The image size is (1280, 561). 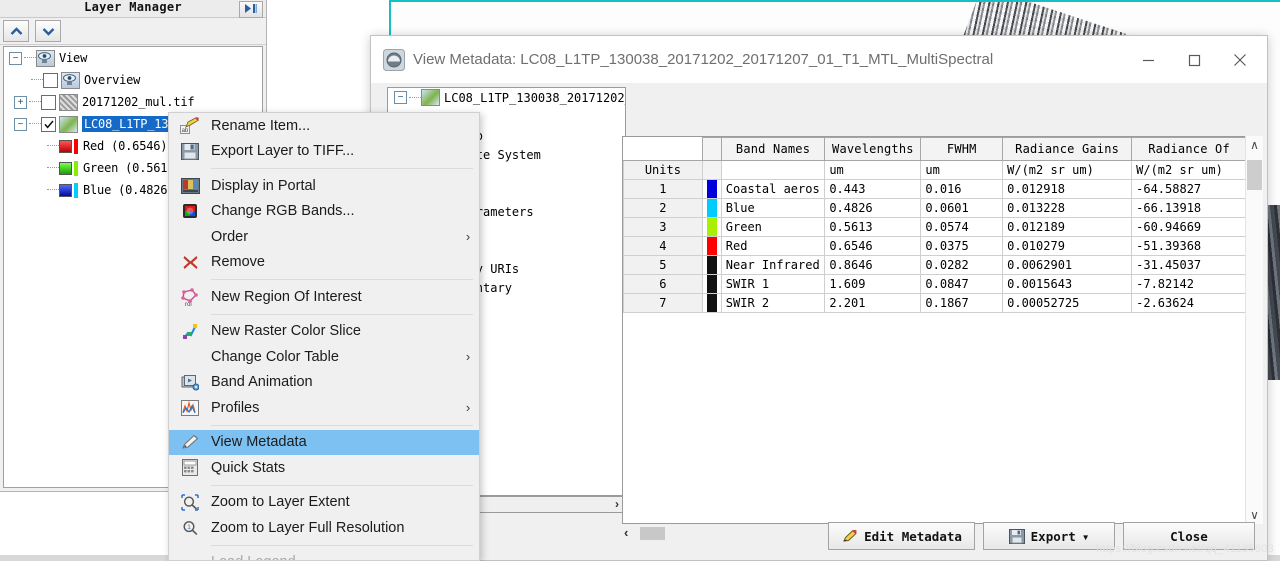 What do you see at coordinates (962, 265) in the screenshot?
I see `cell-fwhm: 0.0282` at bounding box center [962, 265].